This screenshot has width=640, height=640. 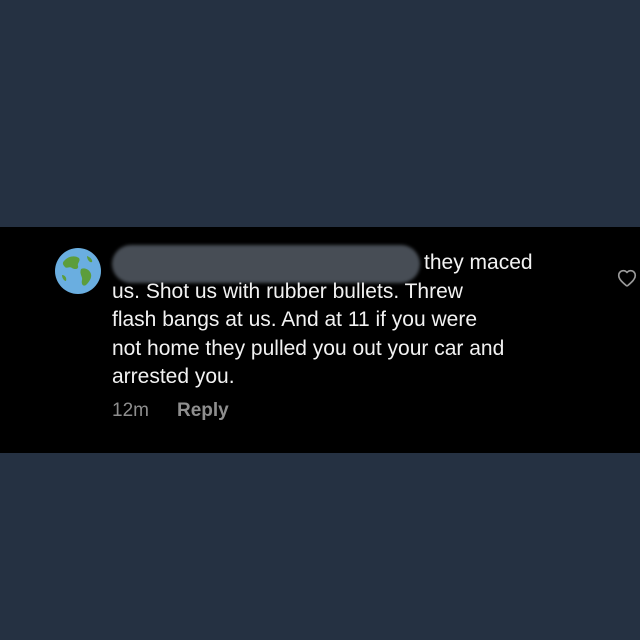 What do you see at coordinates (478, 262) in the screenshot?
I see `comment-text-line: they maced` at bounding box center [478, 262].